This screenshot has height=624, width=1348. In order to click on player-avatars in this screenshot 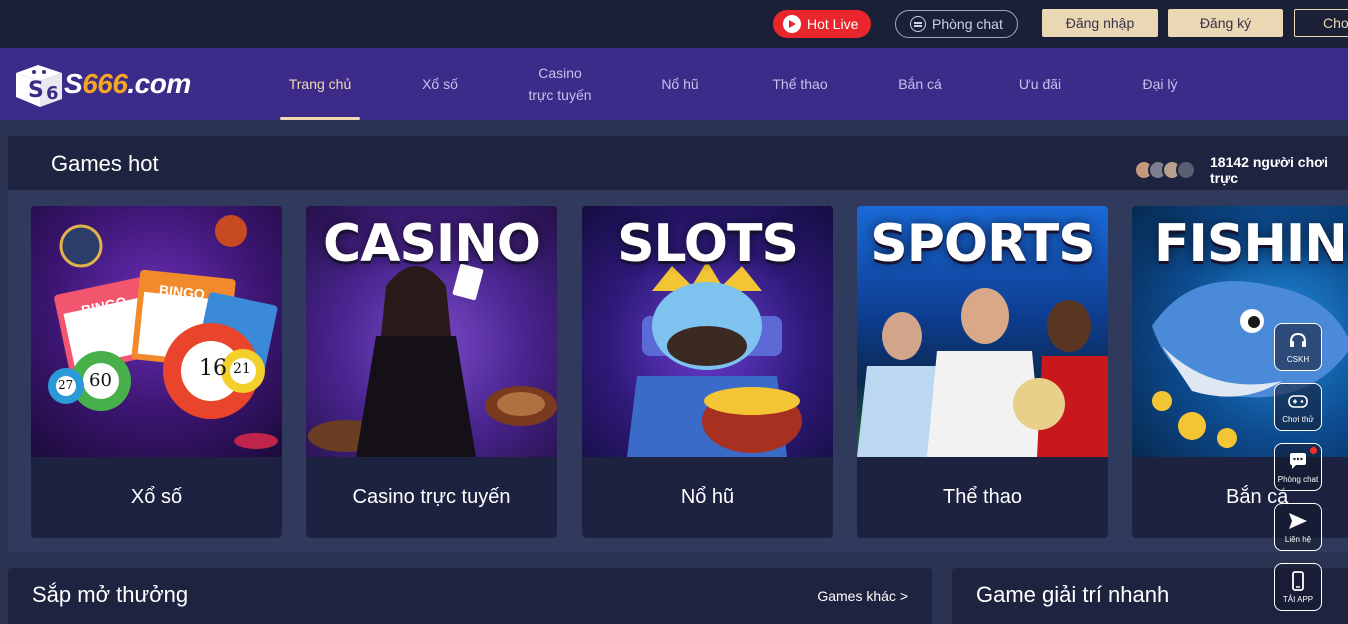, I will do `click(1165, 170)`.